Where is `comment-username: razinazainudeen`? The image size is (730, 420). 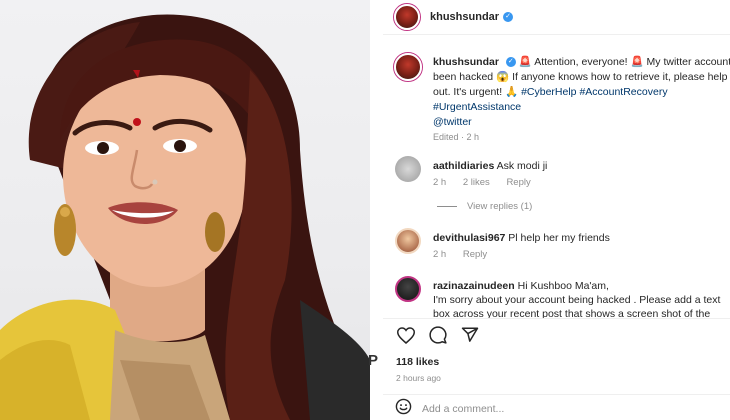
comment-username: razinazainudeen is located at coordinates (474, 286).